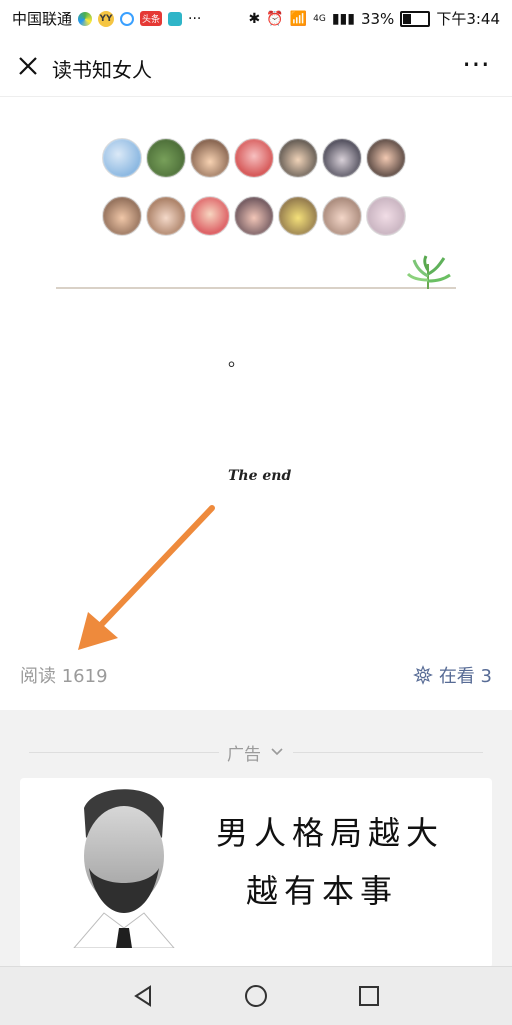 Image resolution: width=512 pixels, height=1025 pixels. What do you see at coordinates (415, 18) in the screenshot?
I see `battery-icon` at bounding box center [415, 18].